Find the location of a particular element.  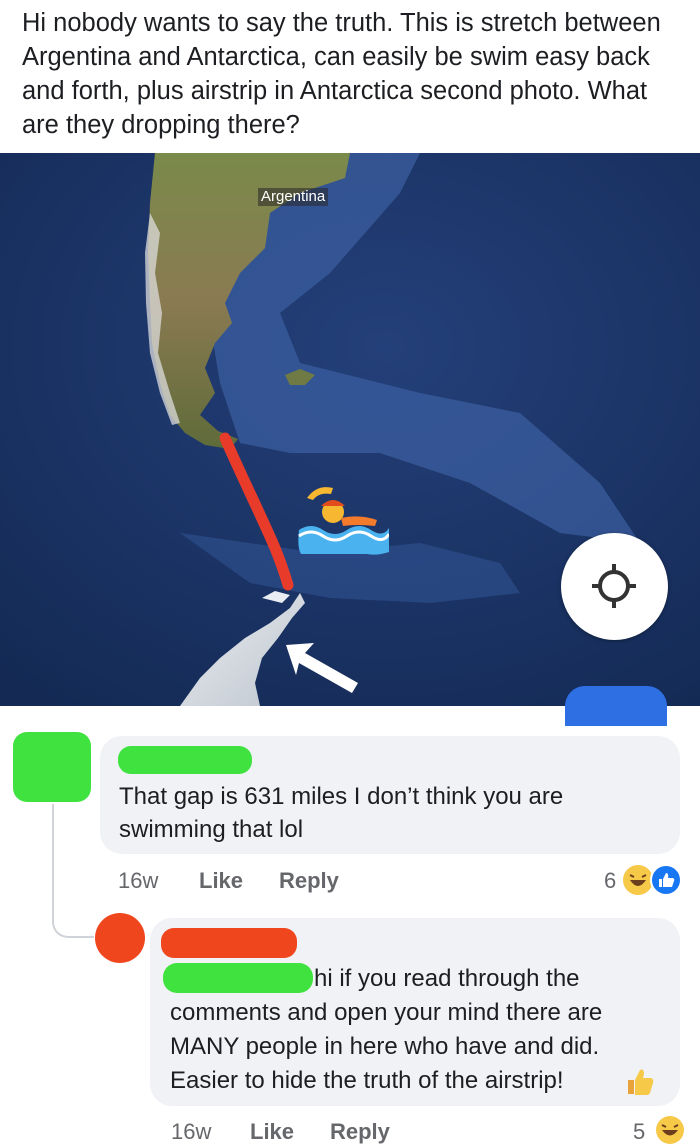

thumbs-up-icon is located at coordinates (641, 1082).